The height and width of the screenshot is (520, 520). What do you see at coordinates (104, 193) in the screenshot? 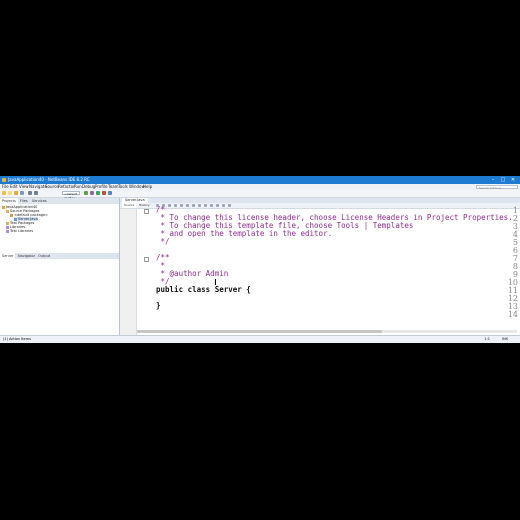
I see `debug-icon` at bounding box center [104, 193].